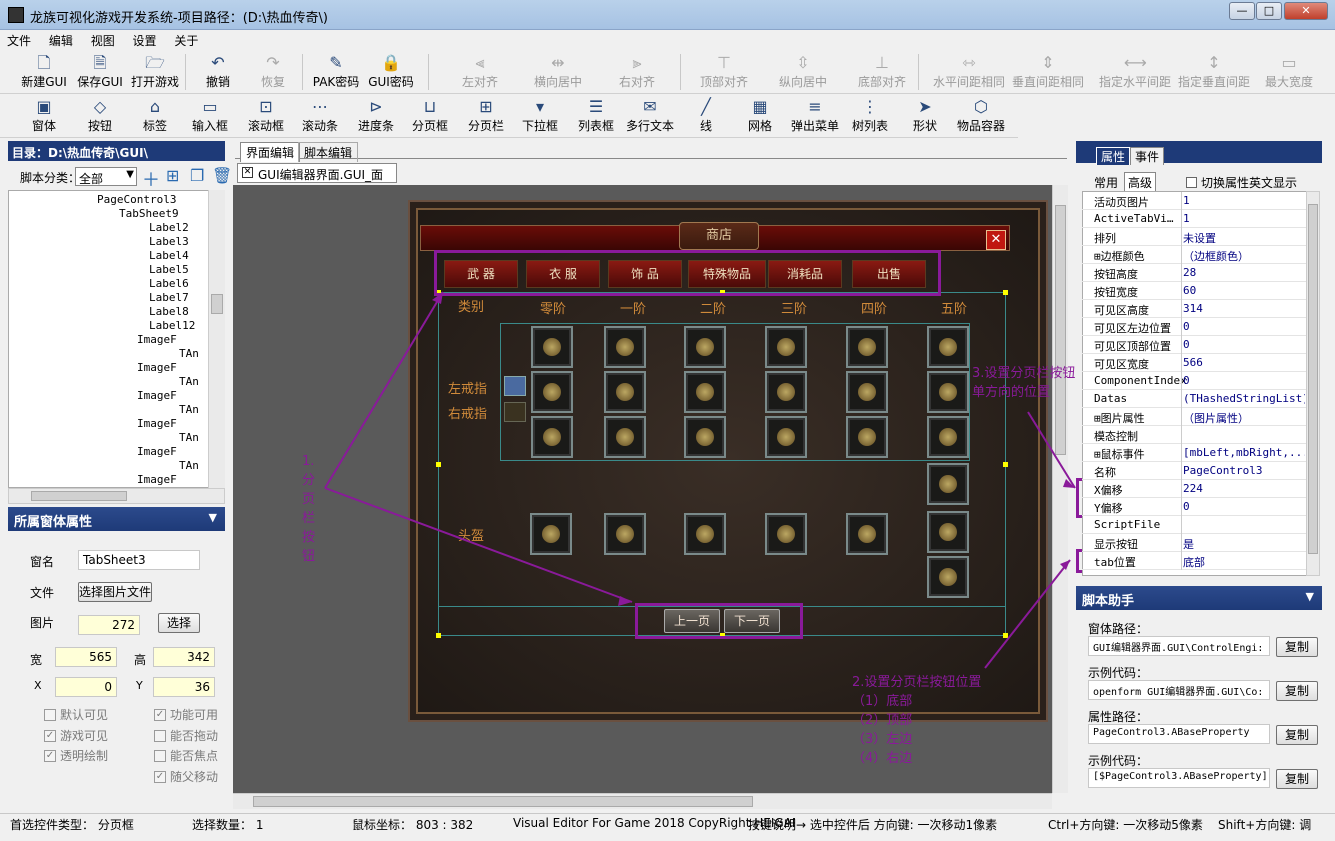 This screenshot has width=1335, height=841. What do you see at coordinates (1127, 524) in the screenshot?
I see `property-name: ScriptFile` at bounding box center [1127, 524].